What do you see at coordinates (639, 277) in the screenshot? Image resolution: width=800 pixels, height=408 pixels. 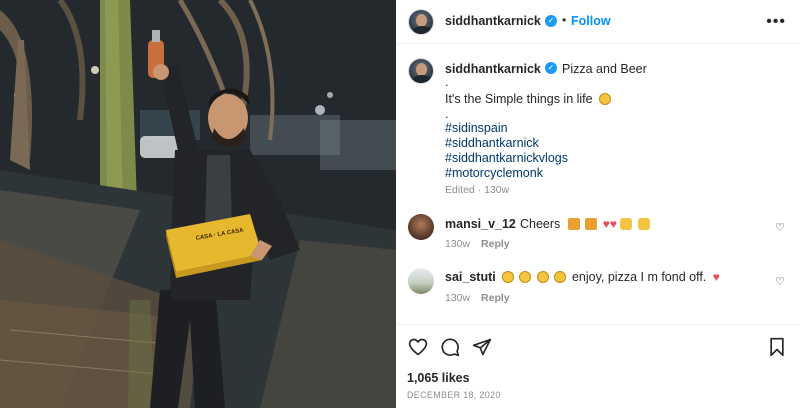 I see `comment-text-body: enjoy, pizza I m fond off.` at bounding box center [639, 277].